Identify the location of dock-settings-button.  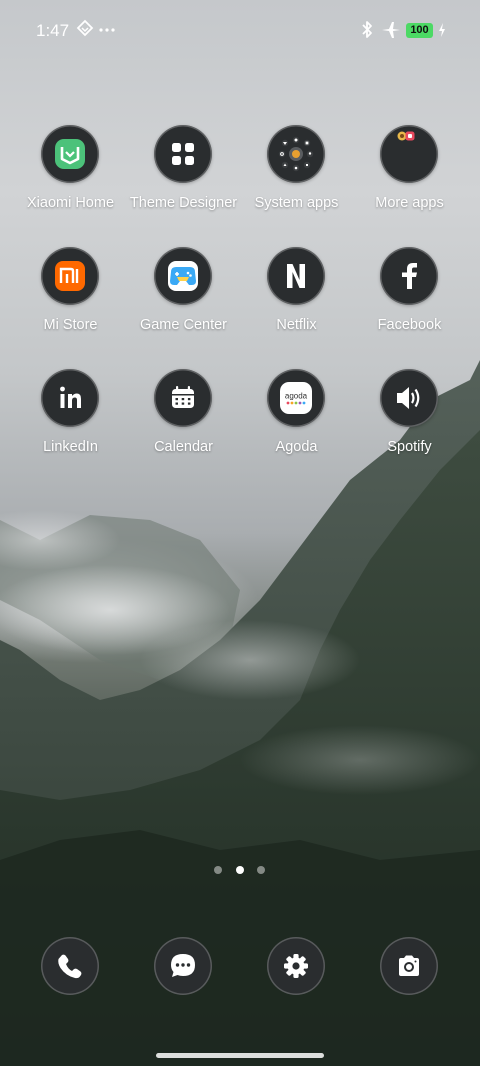
(296, 966).